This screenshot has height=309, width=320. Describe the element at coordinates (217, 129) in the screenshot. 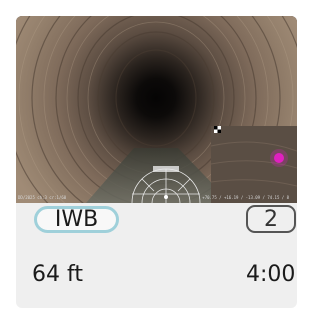

I see `picture-in-picture-icon` at that location.